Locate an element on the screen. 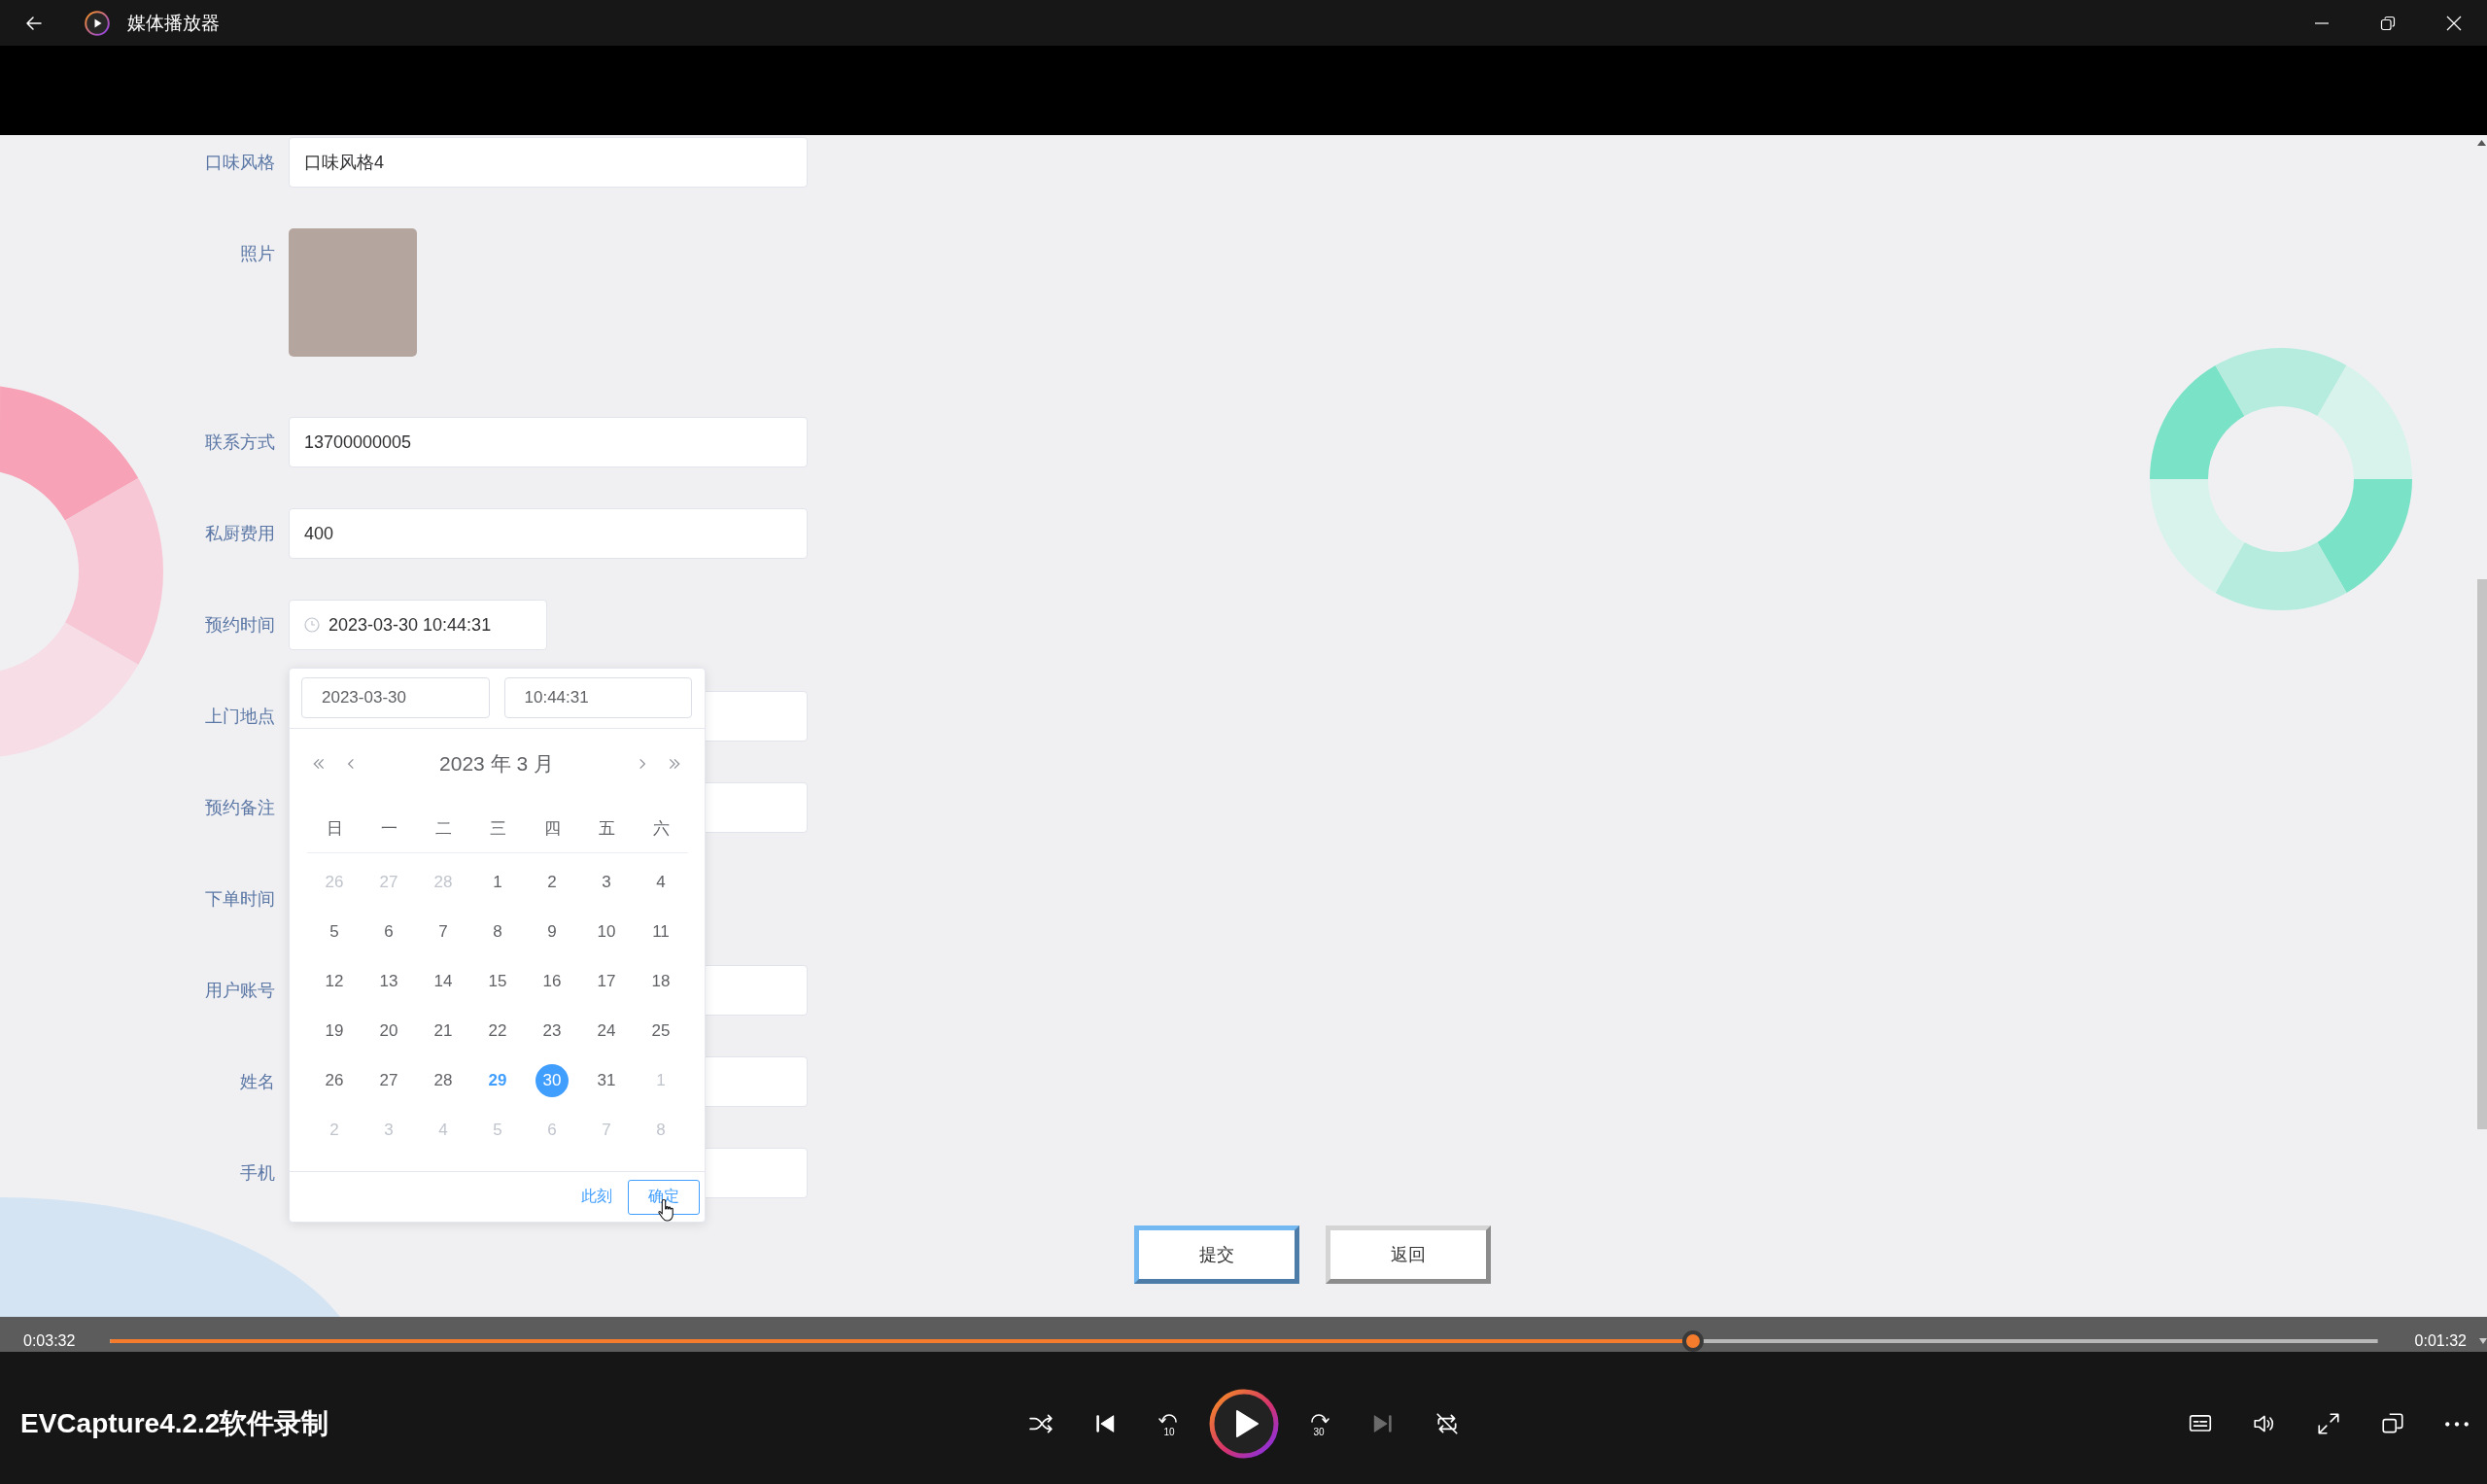 The image size is (2487, 1484). weekday-label: 日 is located at coordinates (335, 828).